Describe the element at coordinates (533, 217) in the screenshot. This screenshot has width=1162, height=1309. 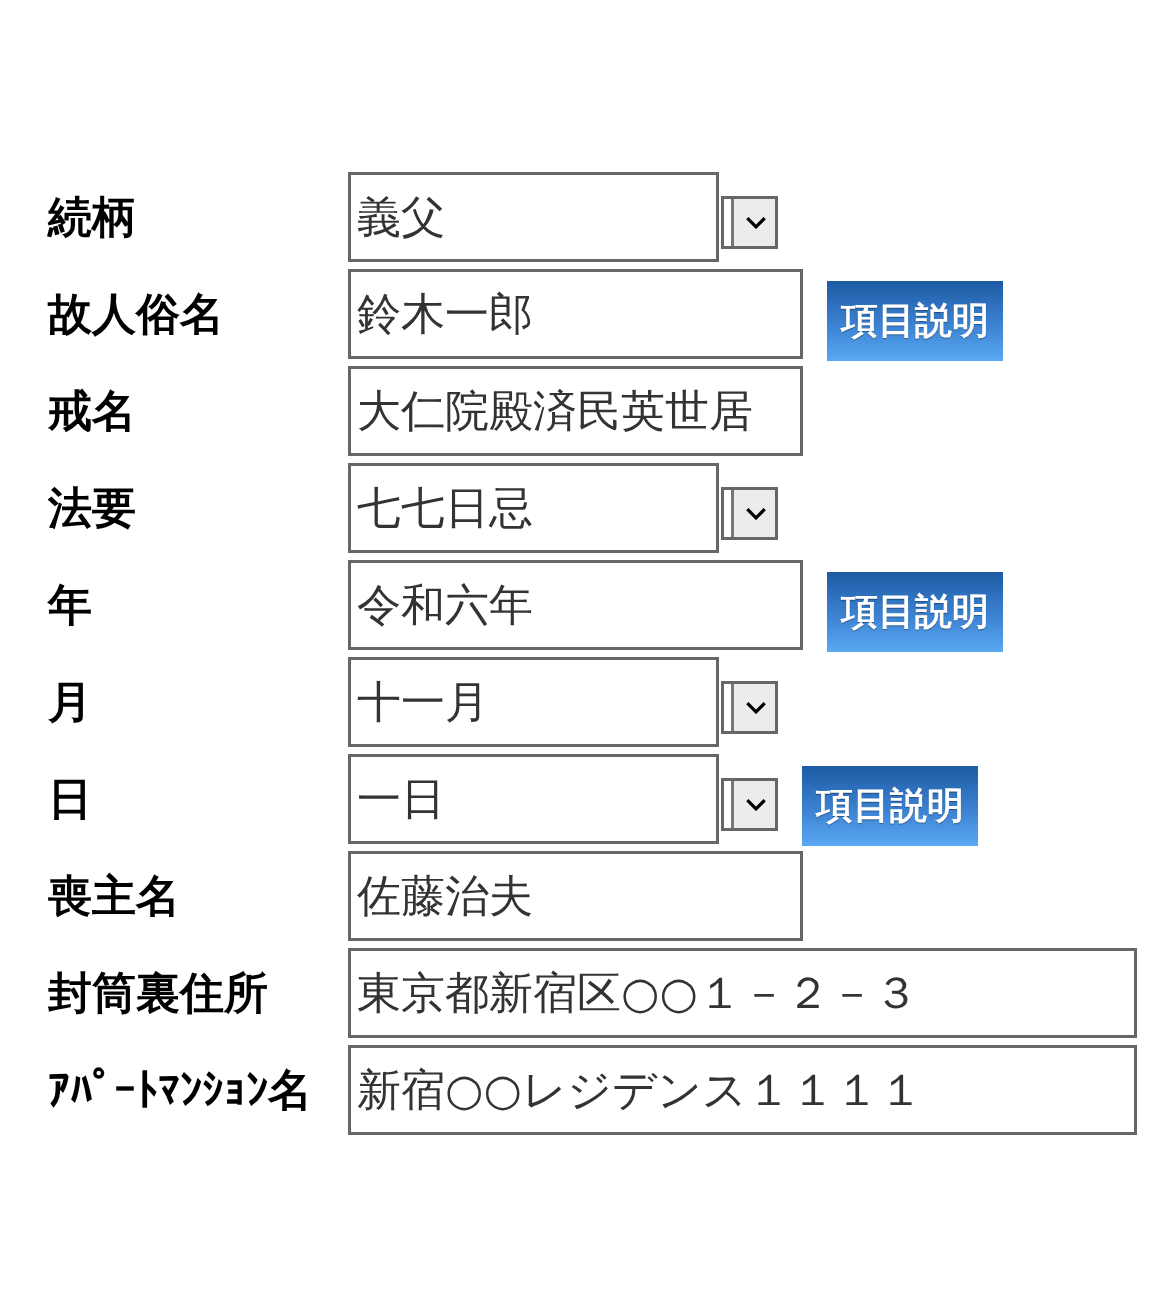
I see `select-field: 義父` at that location.